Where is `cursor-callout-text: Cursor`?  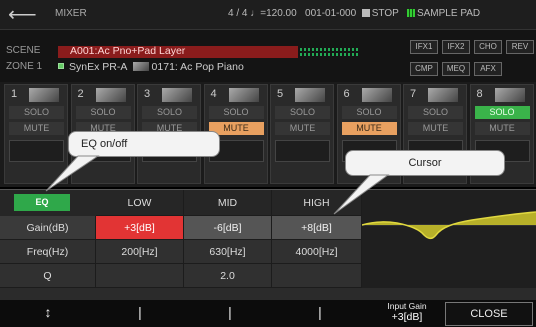
cursor-callout-text: Cursor is located at coordinates (425, 163).